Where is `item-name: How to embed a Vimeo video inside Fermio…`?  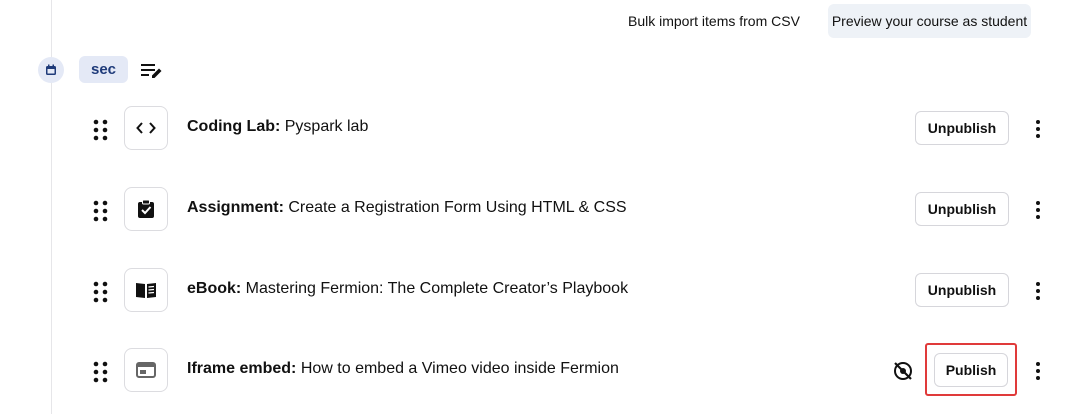 item-name: How to embed a Vimeo video inside Fermio… is located at coordinates (457, 368).